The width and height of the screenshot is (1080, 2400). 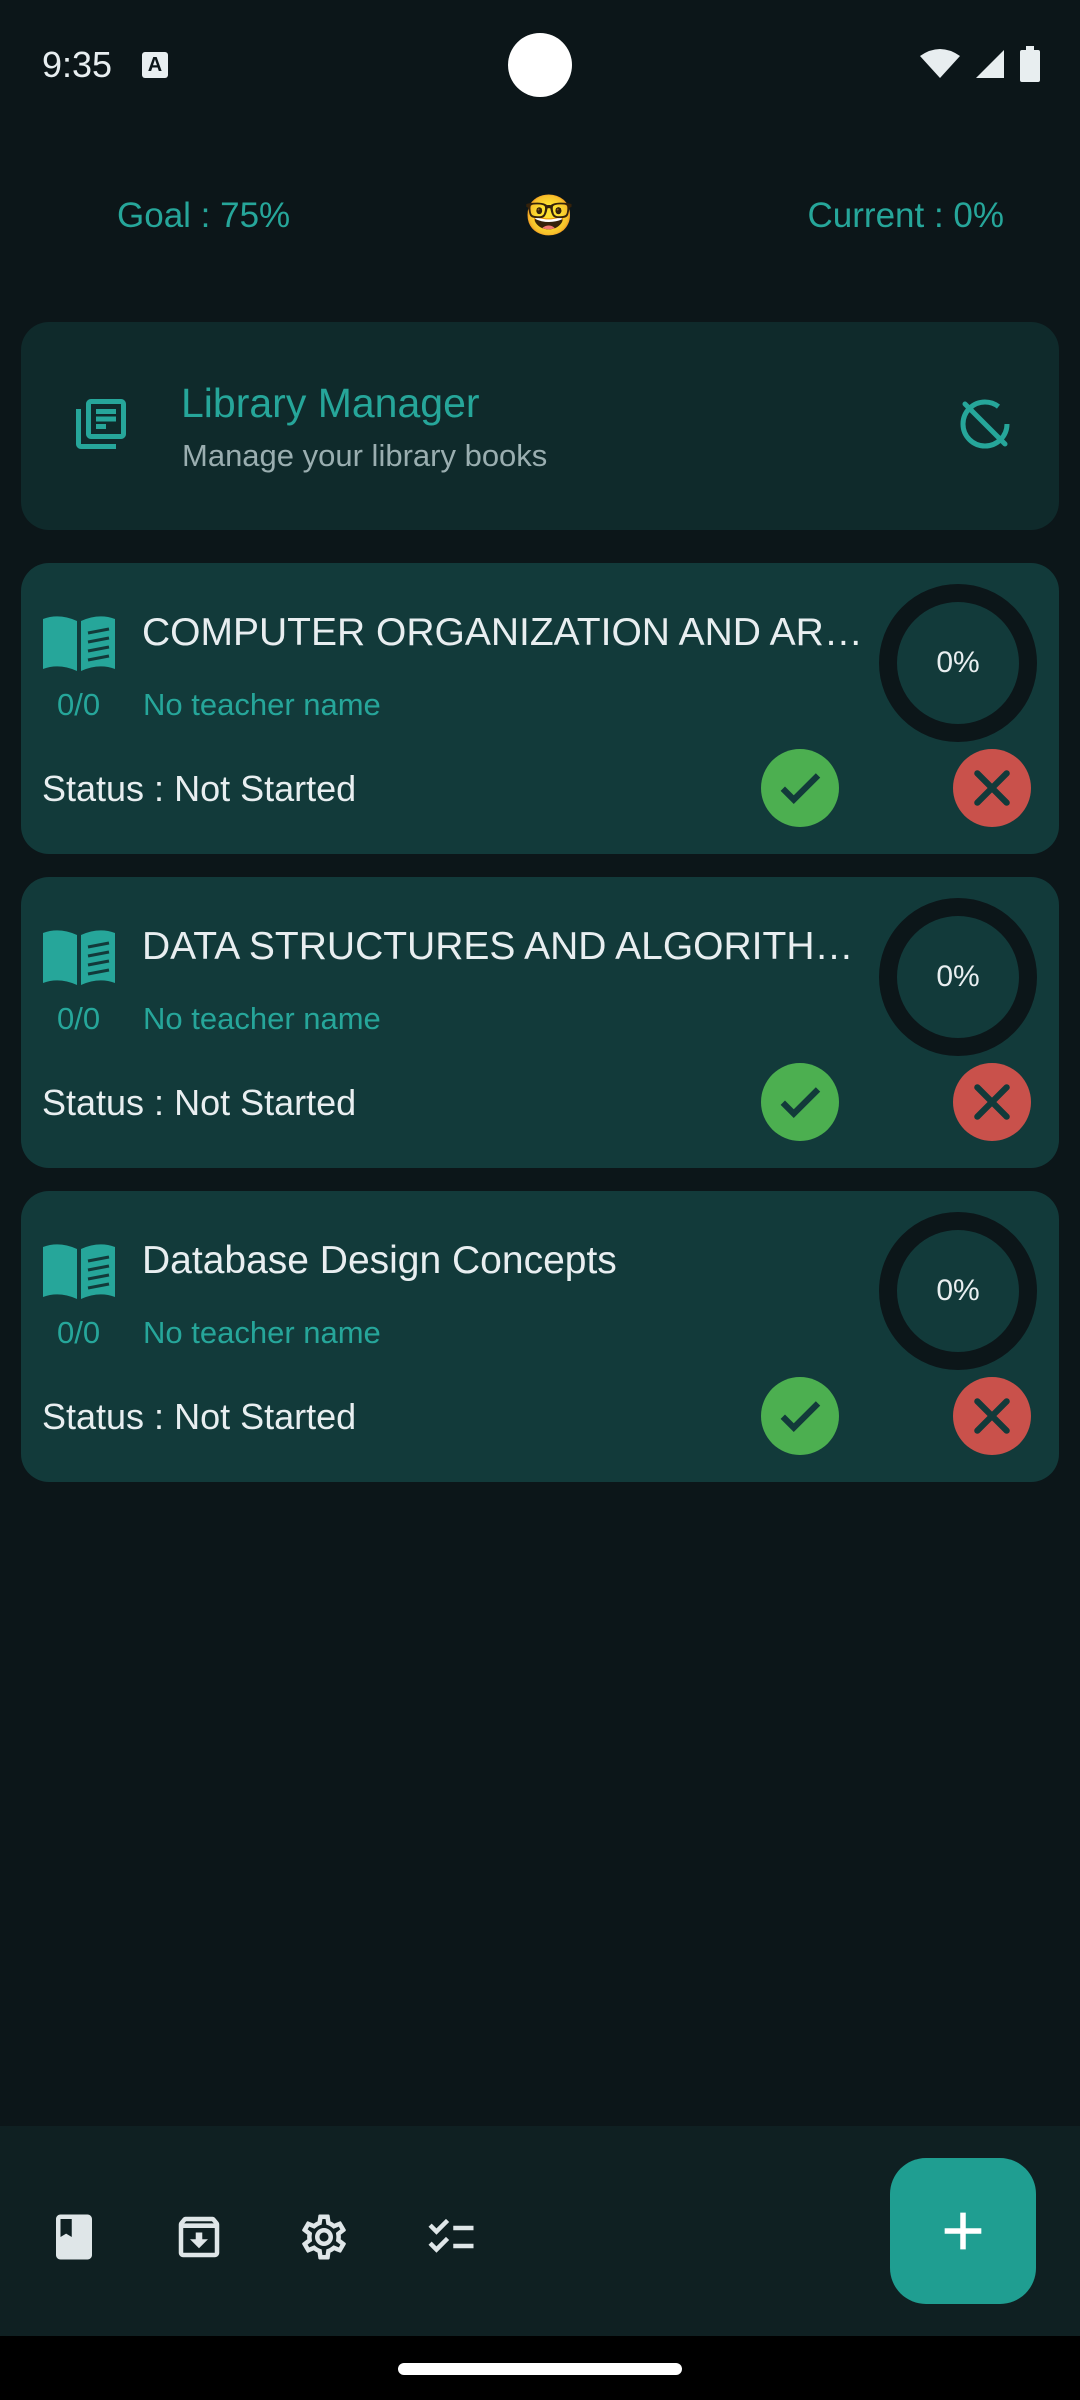 What do you see at coordinates (512, 632) in the screenshot?
I see `book-title: COMPUTER ORGANIZATION AND ARCHITECTURE` at bounding box center [512, 632].